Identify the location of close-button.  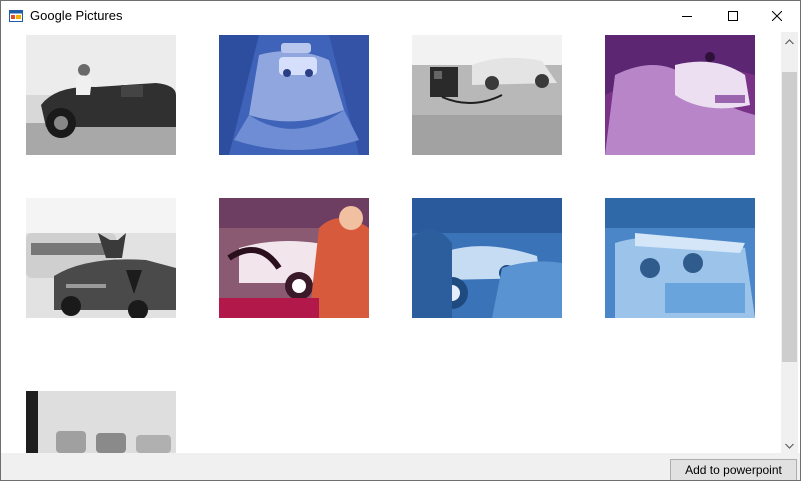
(777, 16).